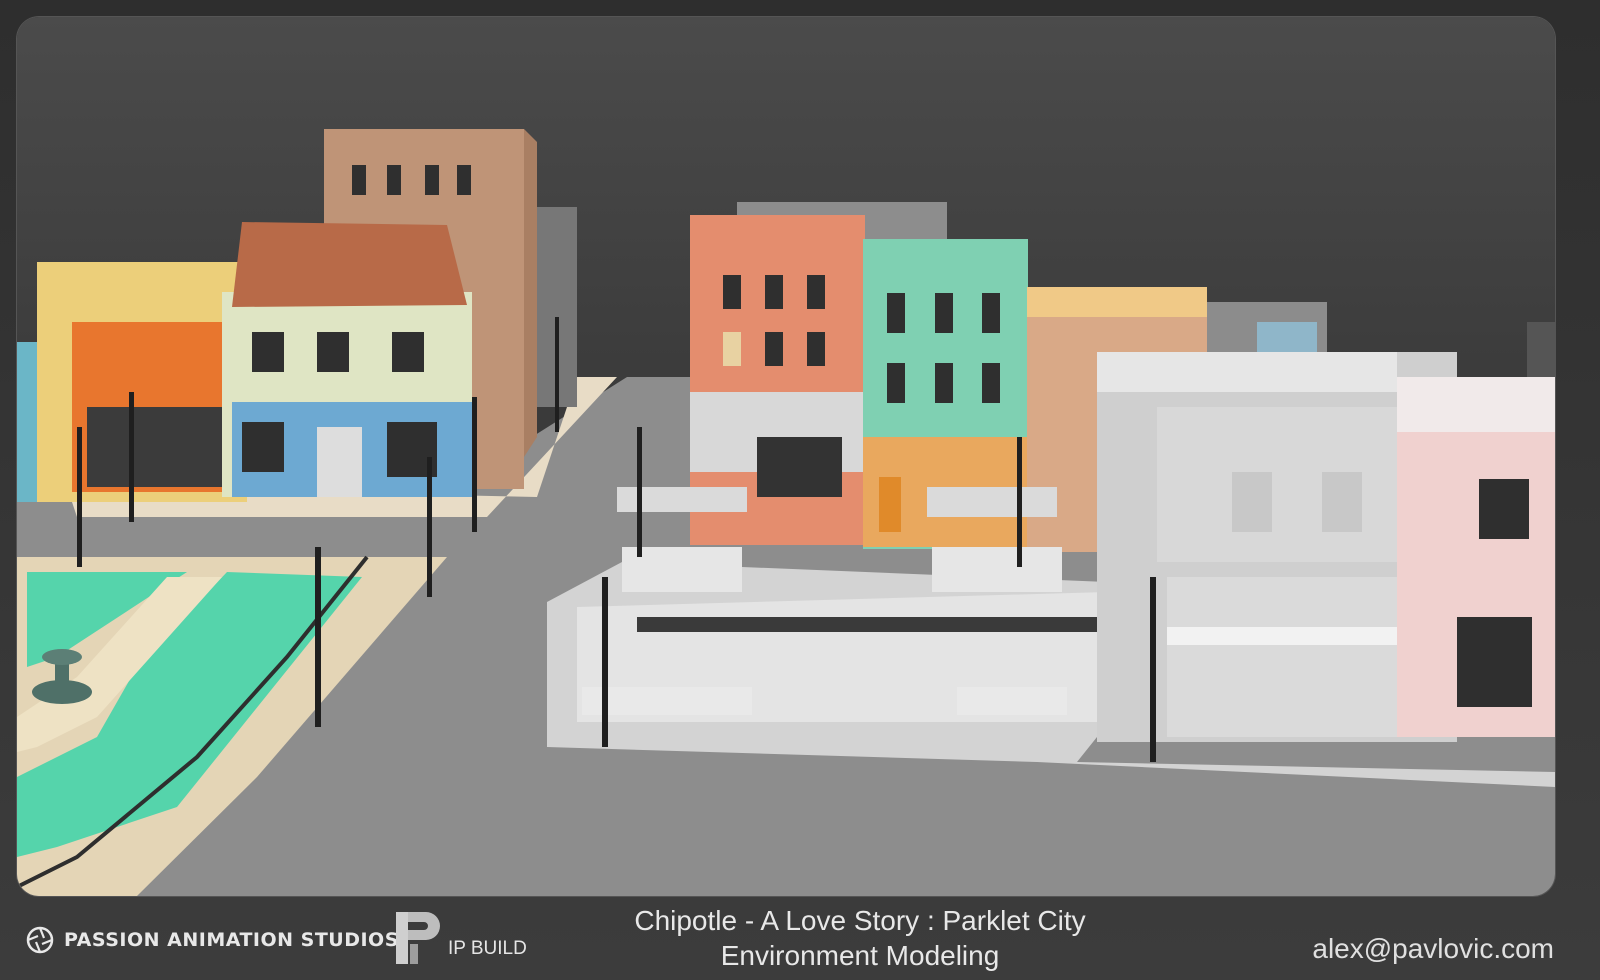 The width and height of the screenshot is (1600, 980). I want to click on parklet-bench-right, so click(997, 569).